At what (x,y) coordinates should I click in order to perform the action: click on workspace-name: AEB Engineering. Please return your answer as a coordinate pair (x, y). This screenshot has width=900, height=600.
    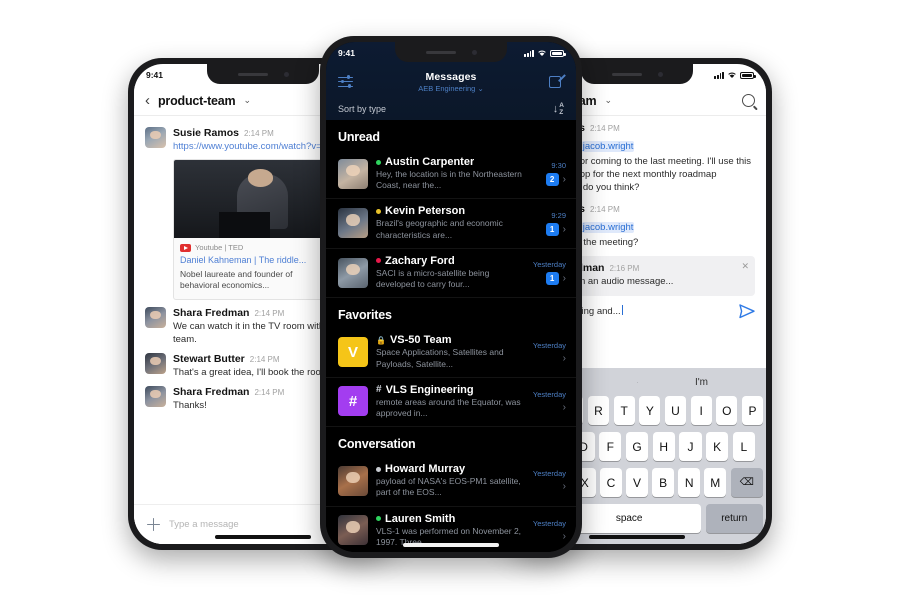
    Looking at the image, I should click on (447, 88).